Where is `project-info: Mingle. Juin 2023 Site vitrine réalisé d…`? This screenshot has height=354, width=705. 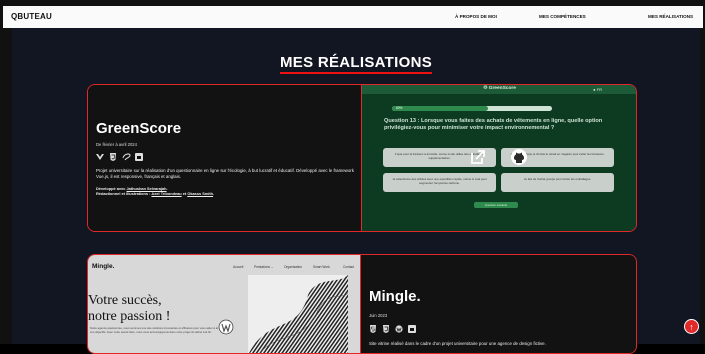 project-info: Mingle. Juin 2023 Site vitrine réalisé d… is located at coordinates (498, 304).